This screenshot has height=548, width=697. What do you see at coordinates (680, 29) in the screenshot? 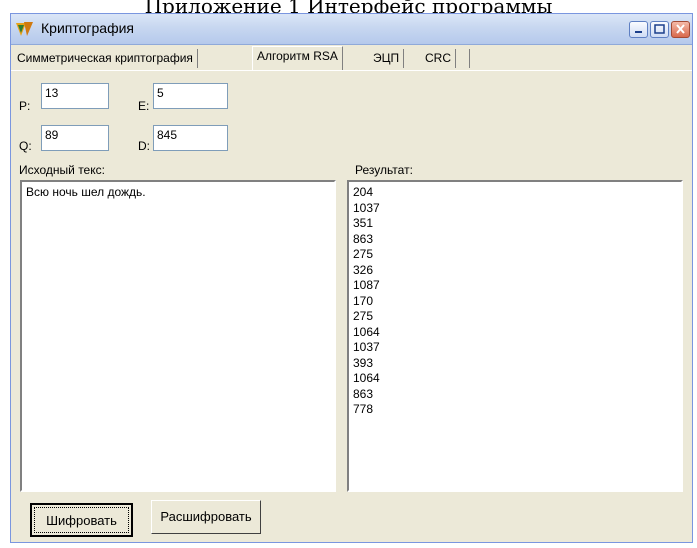
I see `close-icon` at bounding box center [680, 29].